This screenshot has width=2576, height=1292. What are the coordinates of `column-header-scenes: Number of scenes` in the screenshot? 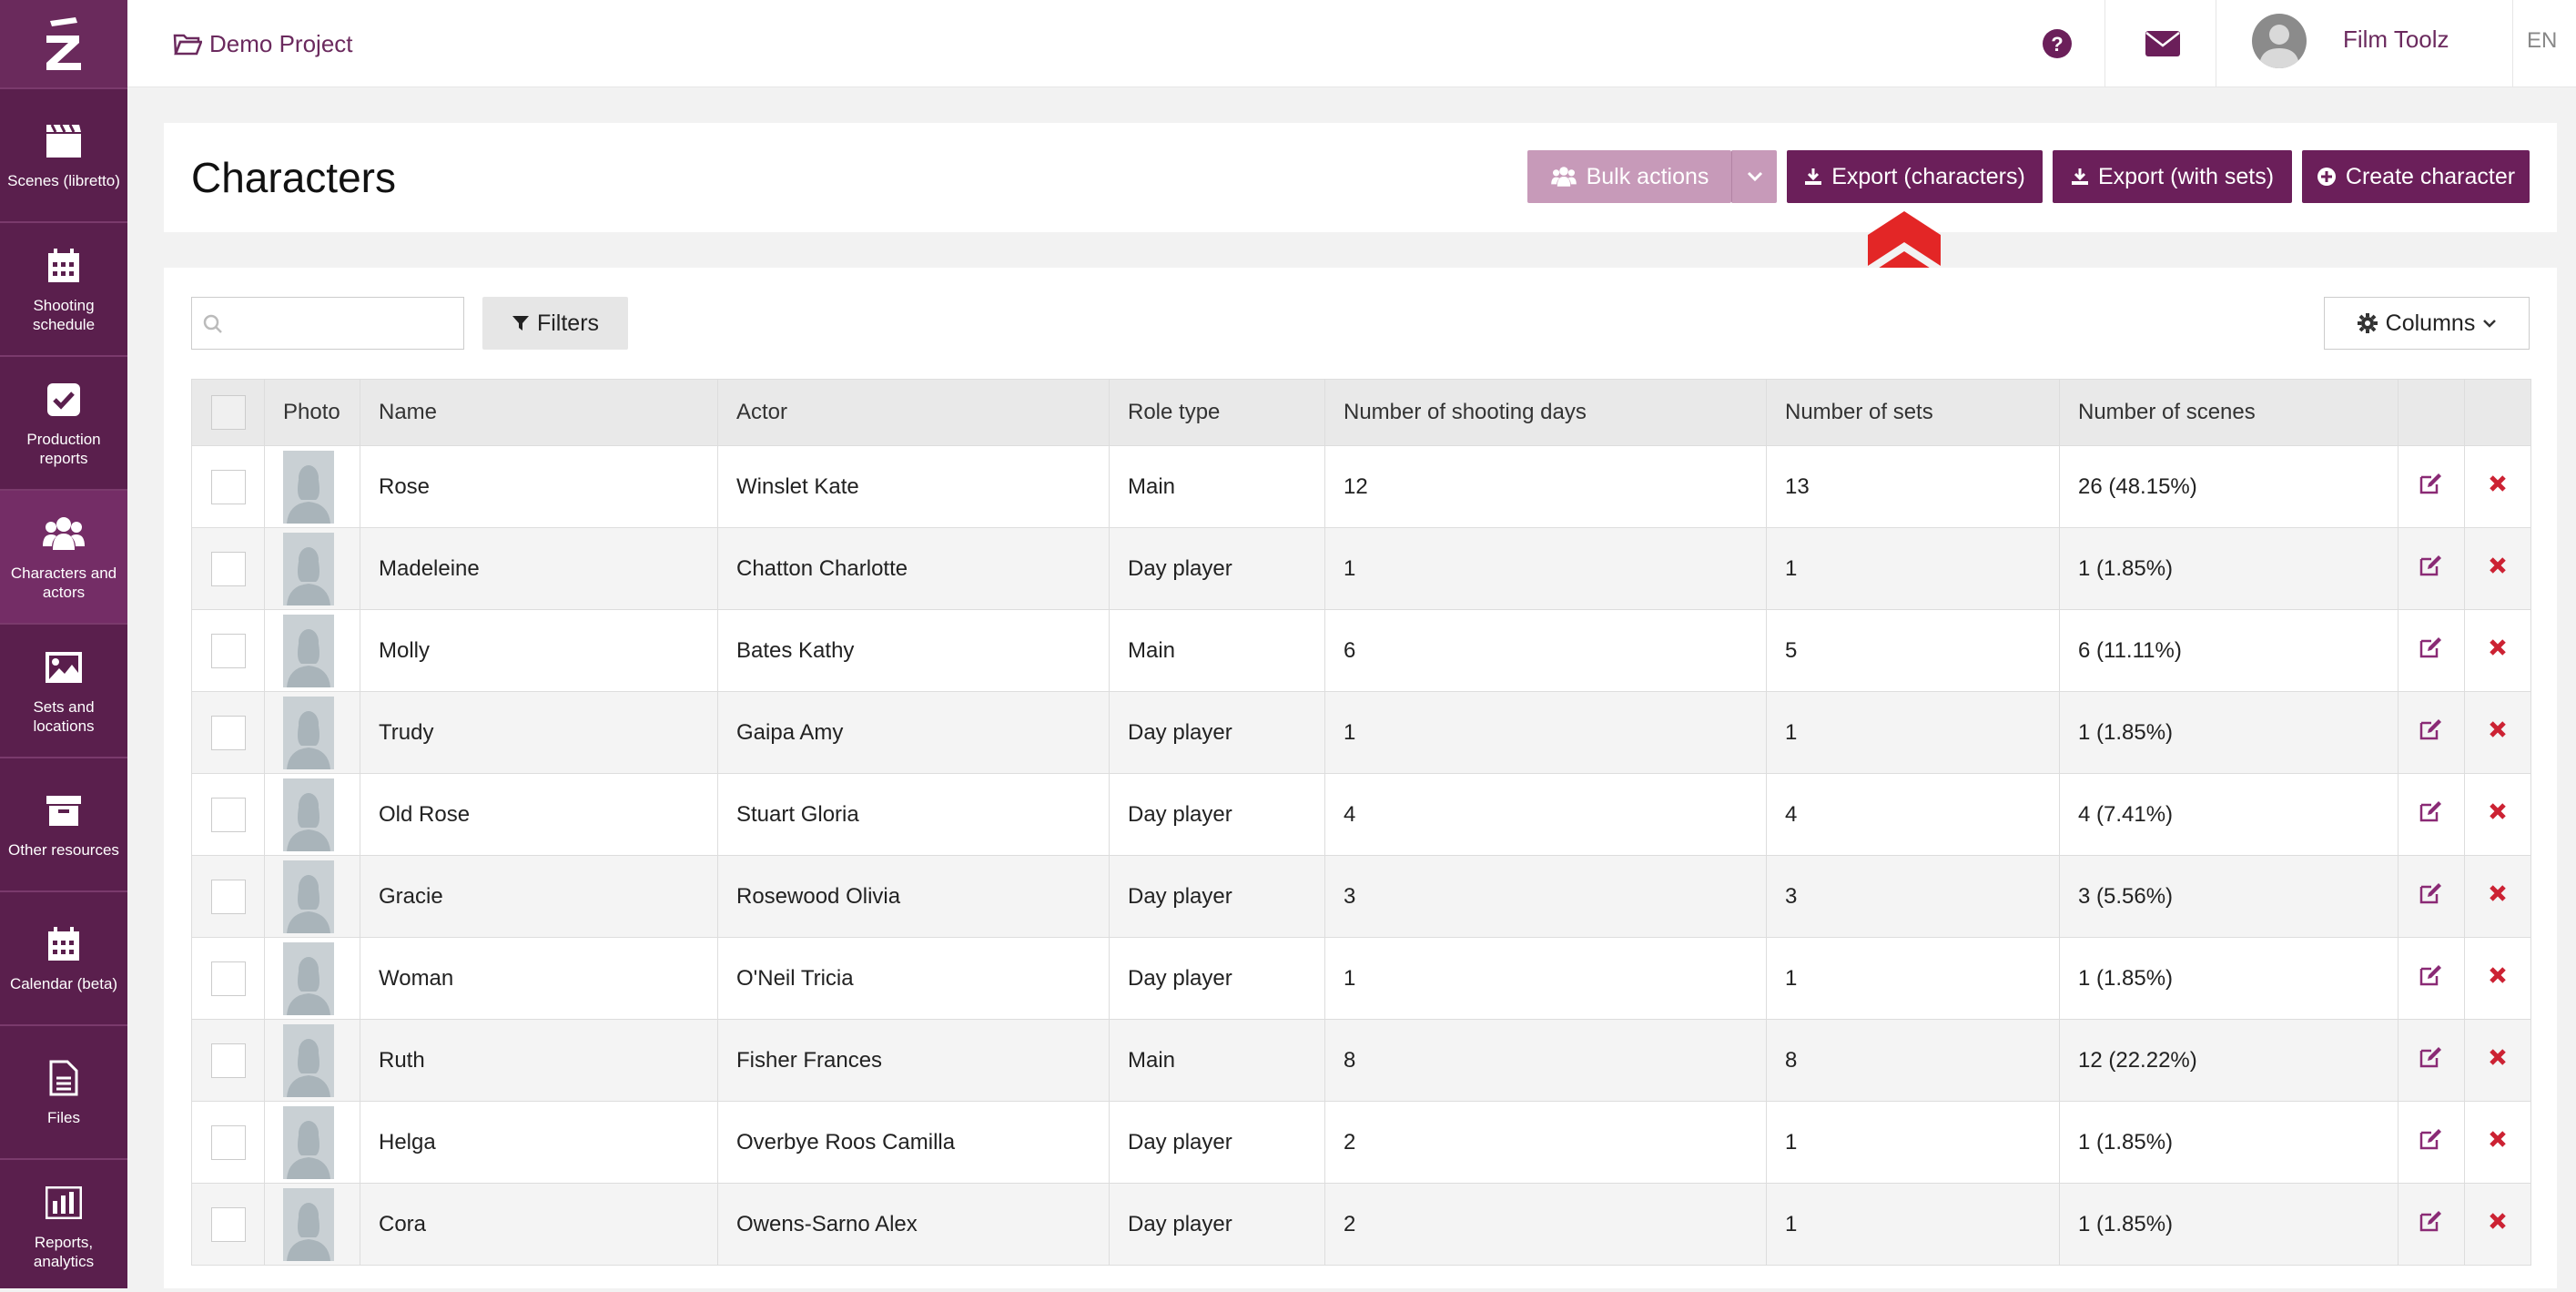 It's located at (2229, 412).